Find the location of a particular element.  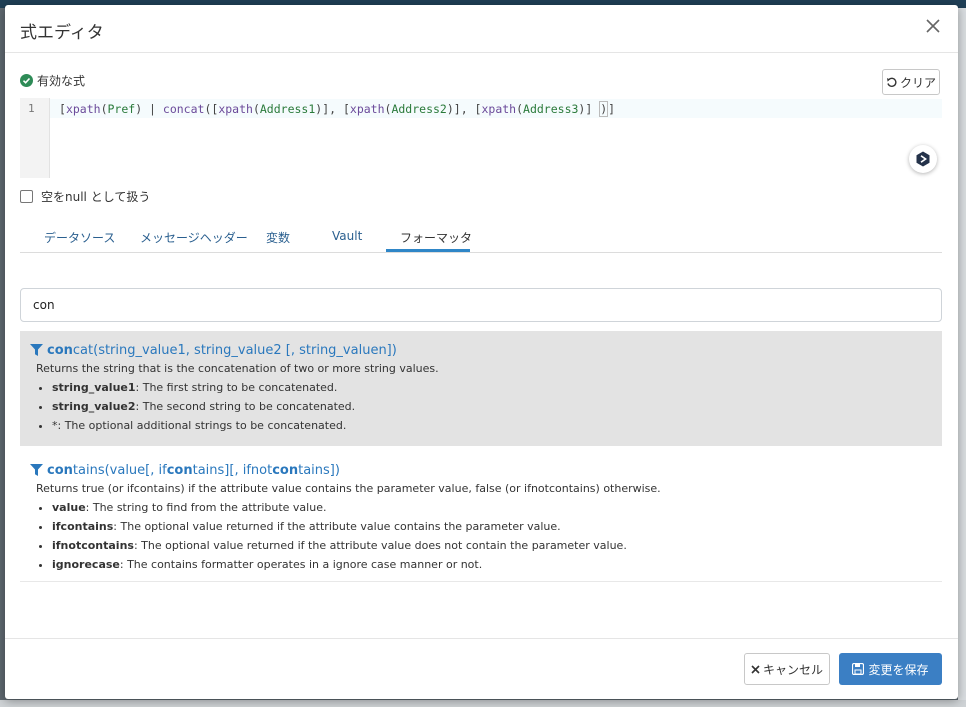

code-token: Pref is located at coordinates (121, 109).